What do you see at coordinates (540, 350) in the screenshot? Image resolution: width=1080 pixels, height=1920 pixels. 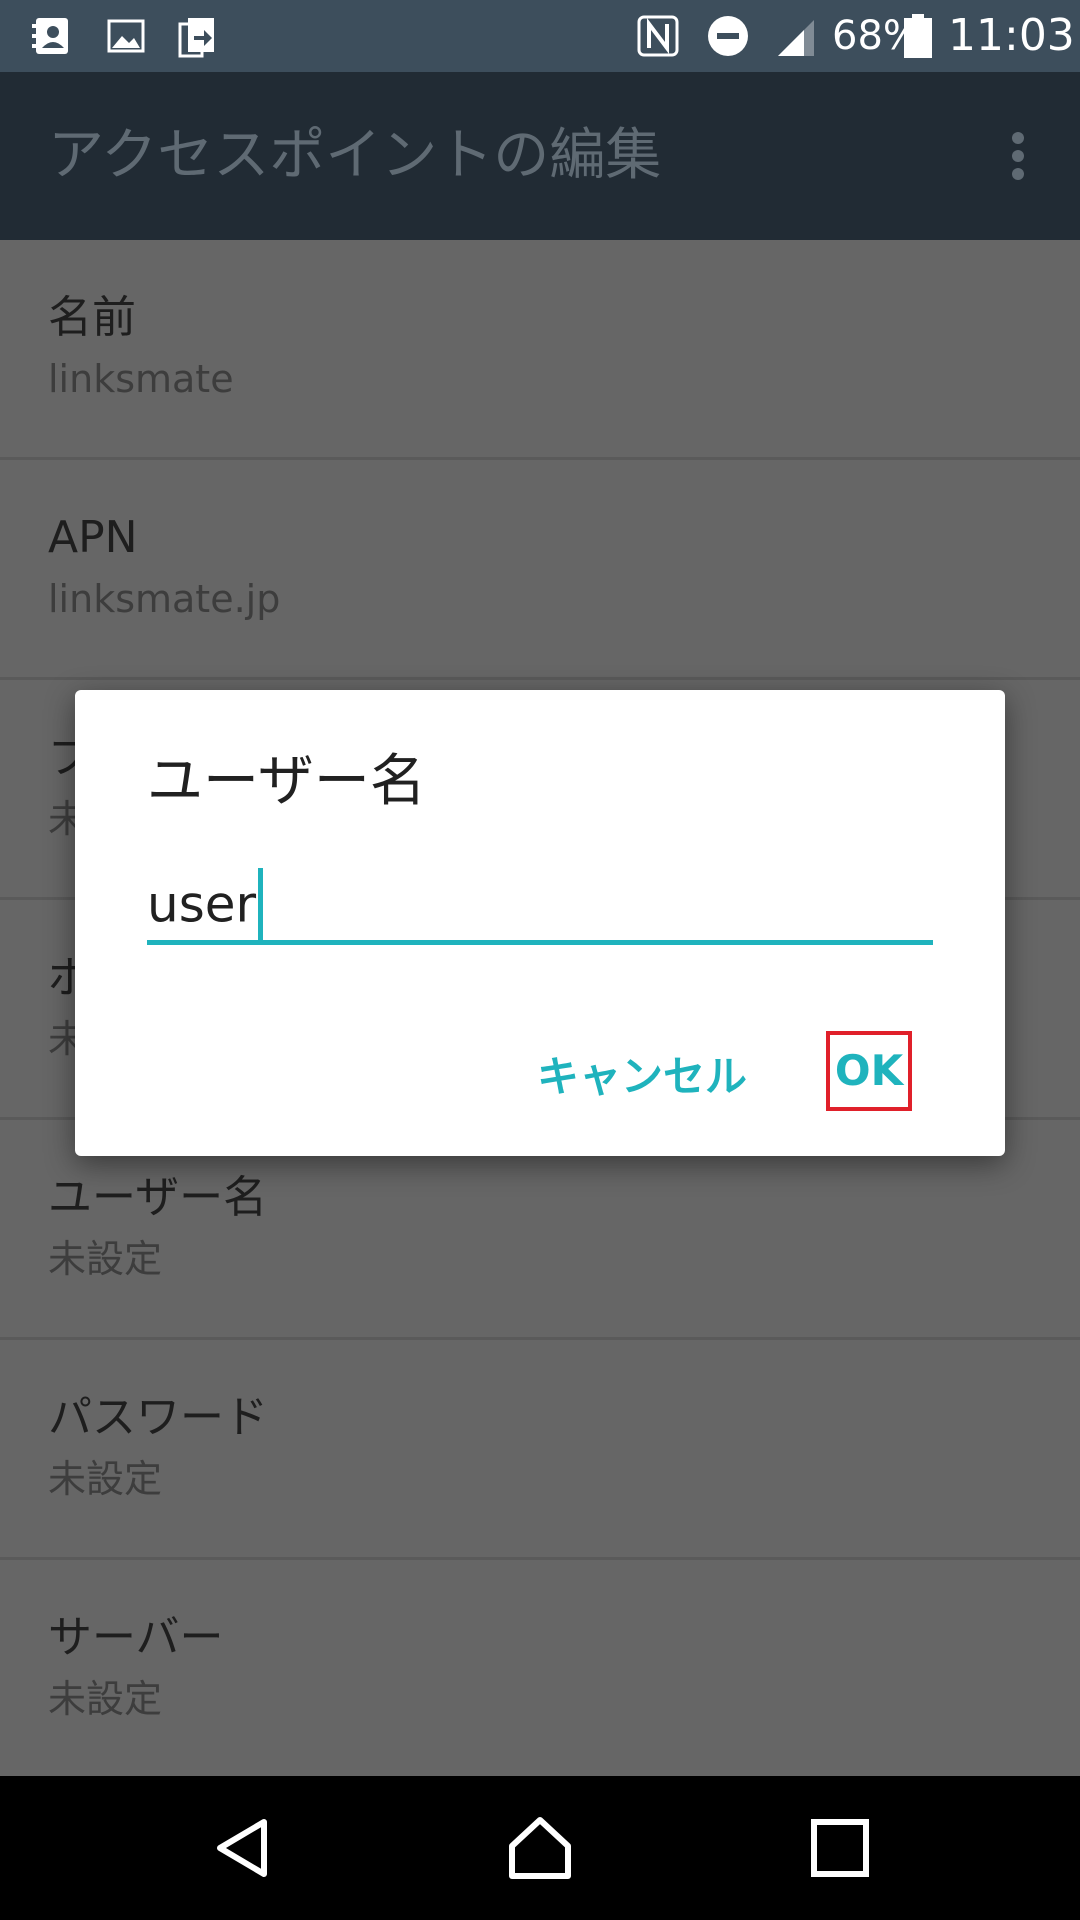 I see `list-item-name: 名前 linksmate` at bounding box center [540, 350].